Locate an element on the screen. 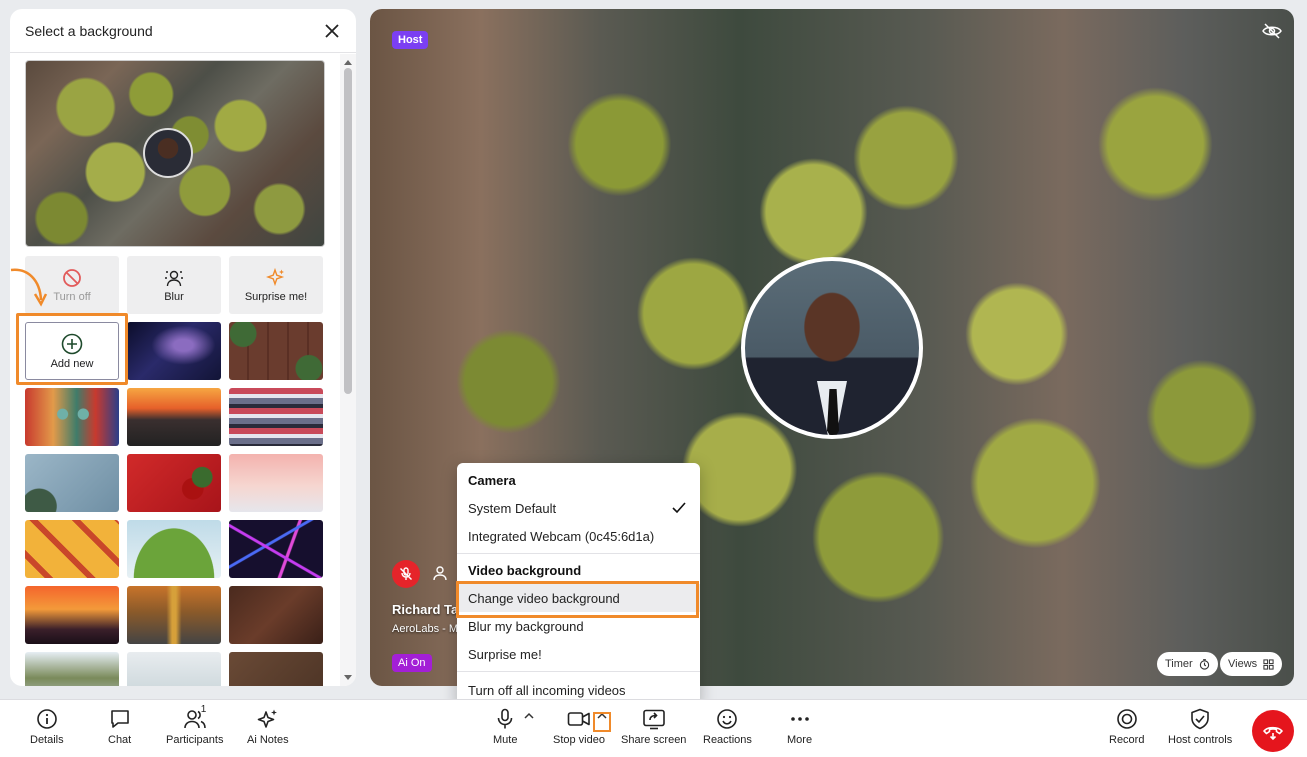 This screenshot has width=1307, height=757. surprise-tile: Surprise me! is located at coordinates (276, 285).